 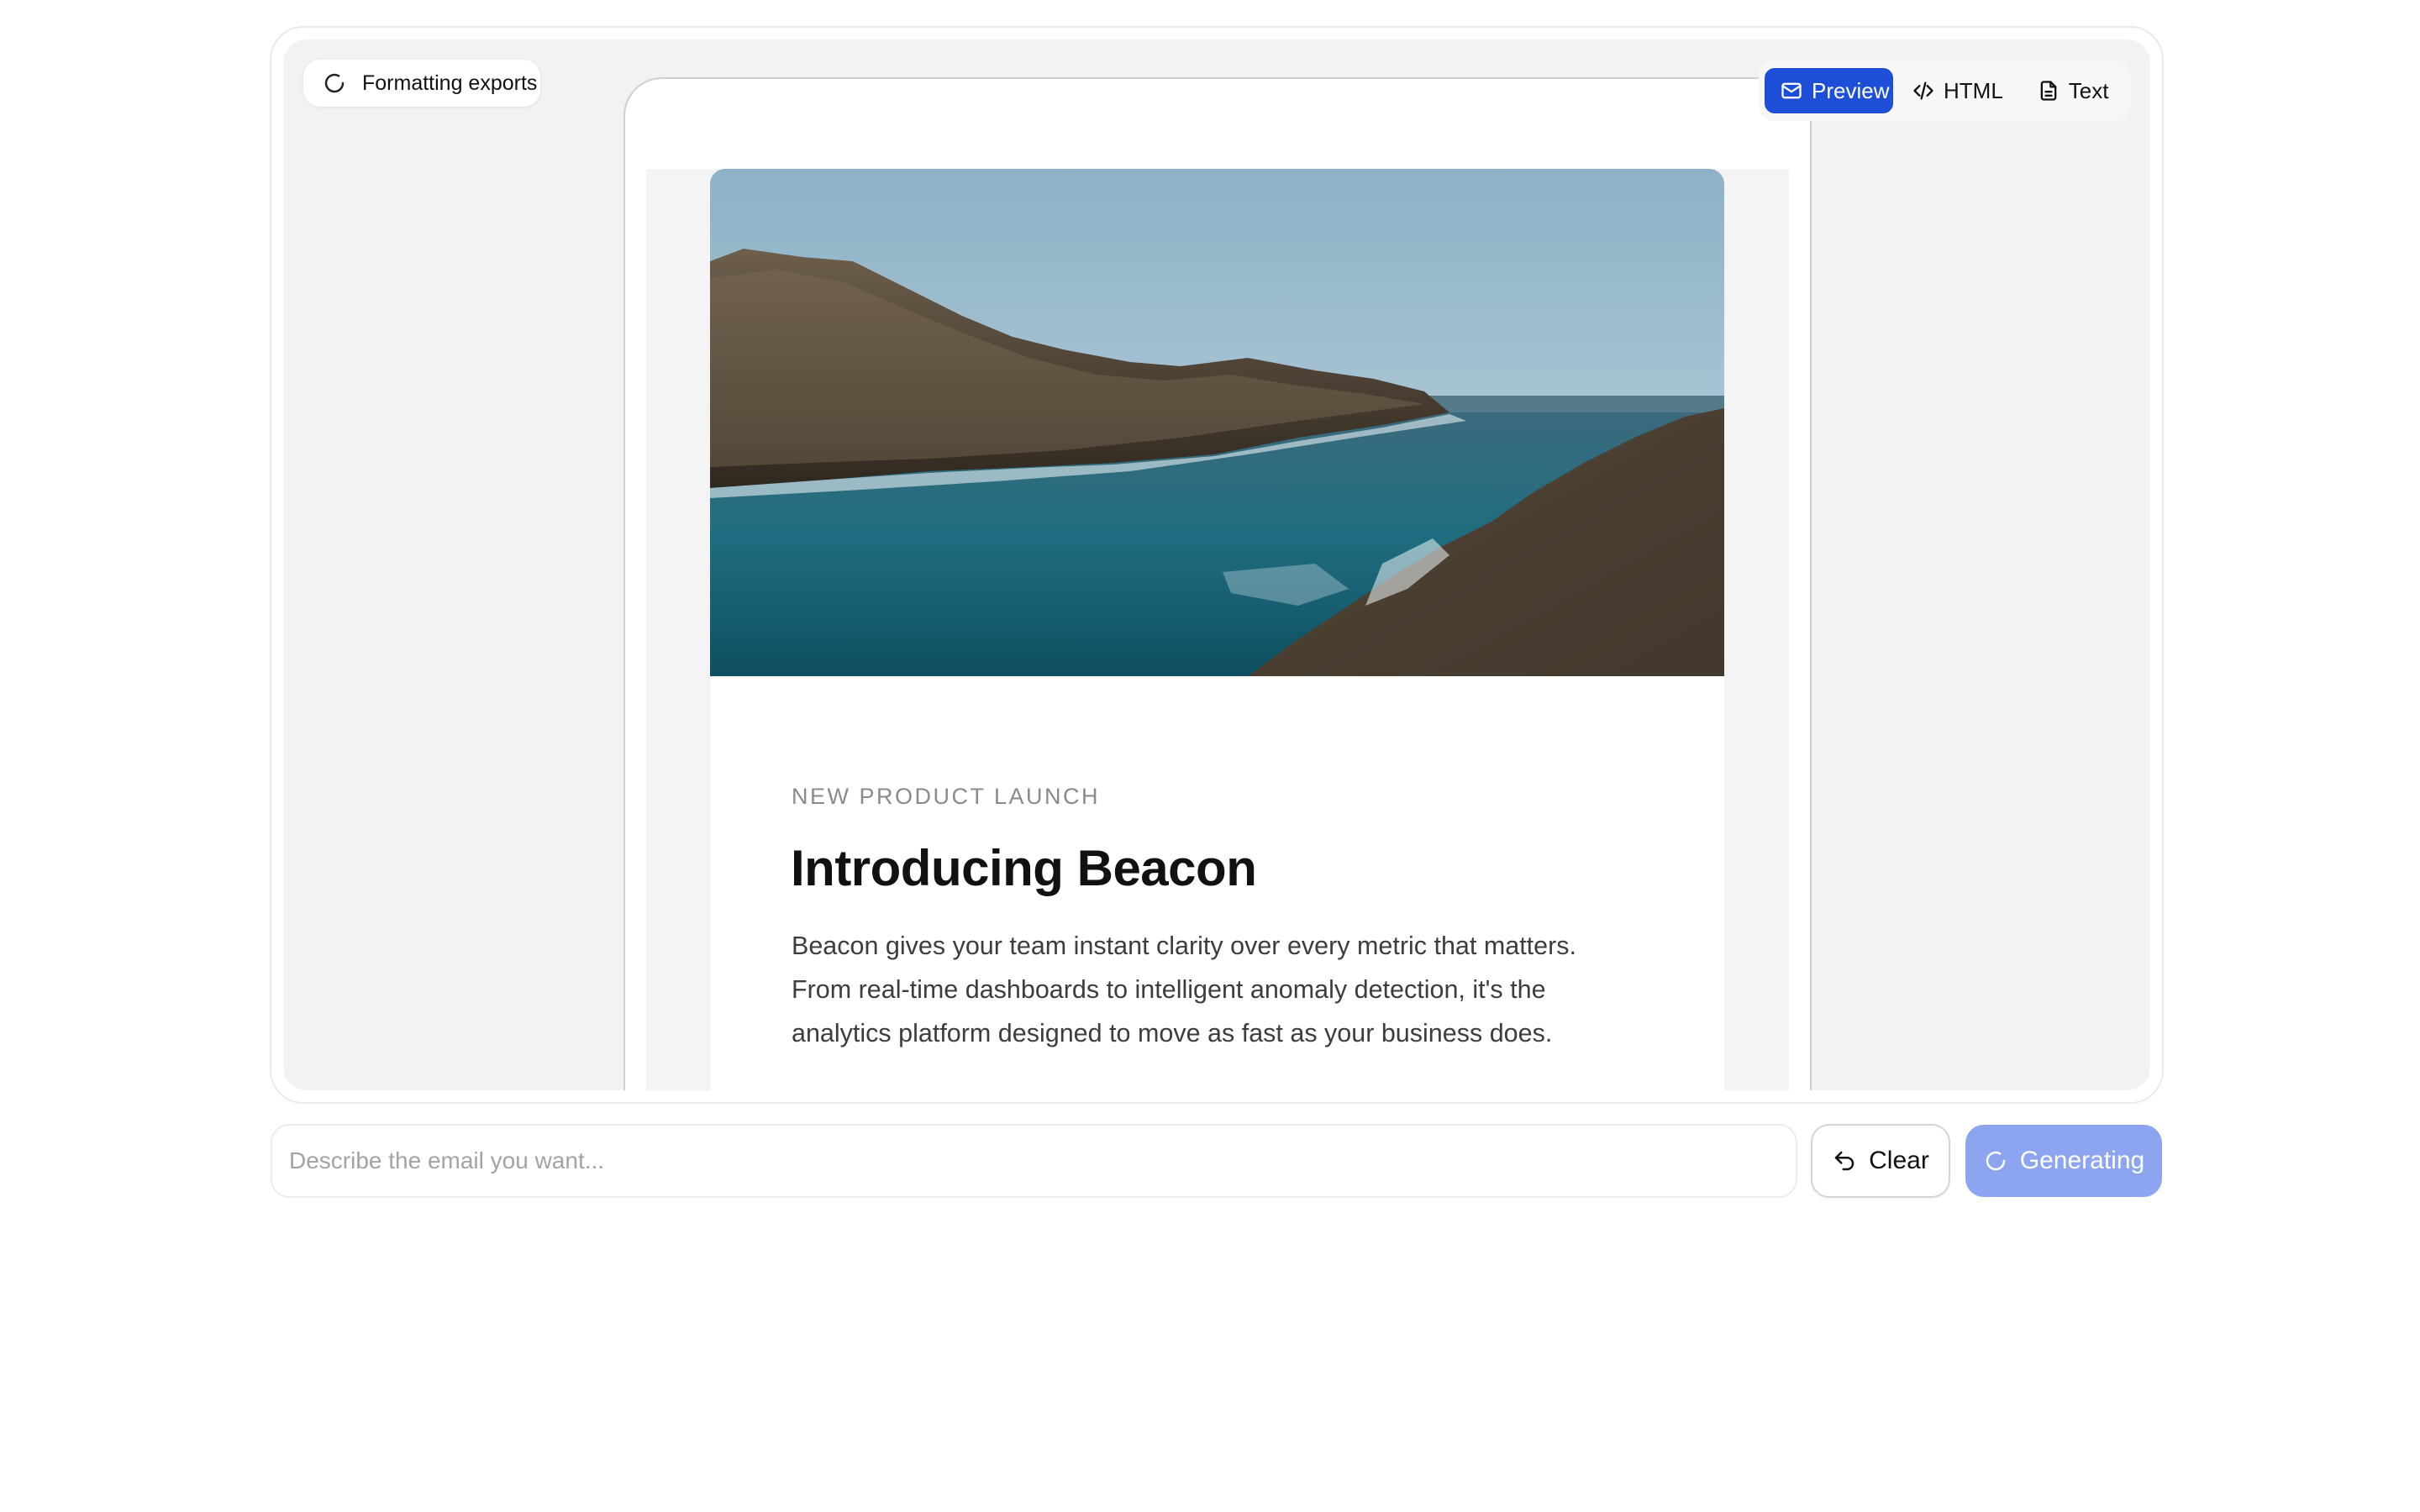 I want to click on email-headline: Introducing Beacon, so click(x=1024, y=868).